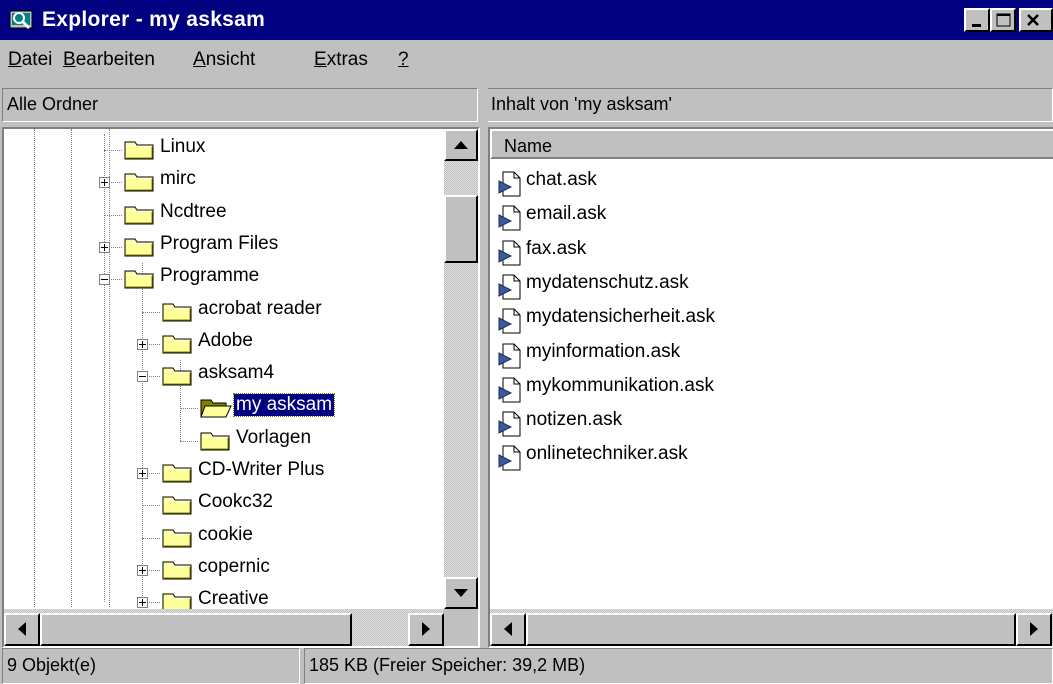 The width and height of the screenshot is (1053, 684). Describe the element at coordinates (620, 385) in the screenshot. I see `file-name: mykommunikation.ask` at that location.